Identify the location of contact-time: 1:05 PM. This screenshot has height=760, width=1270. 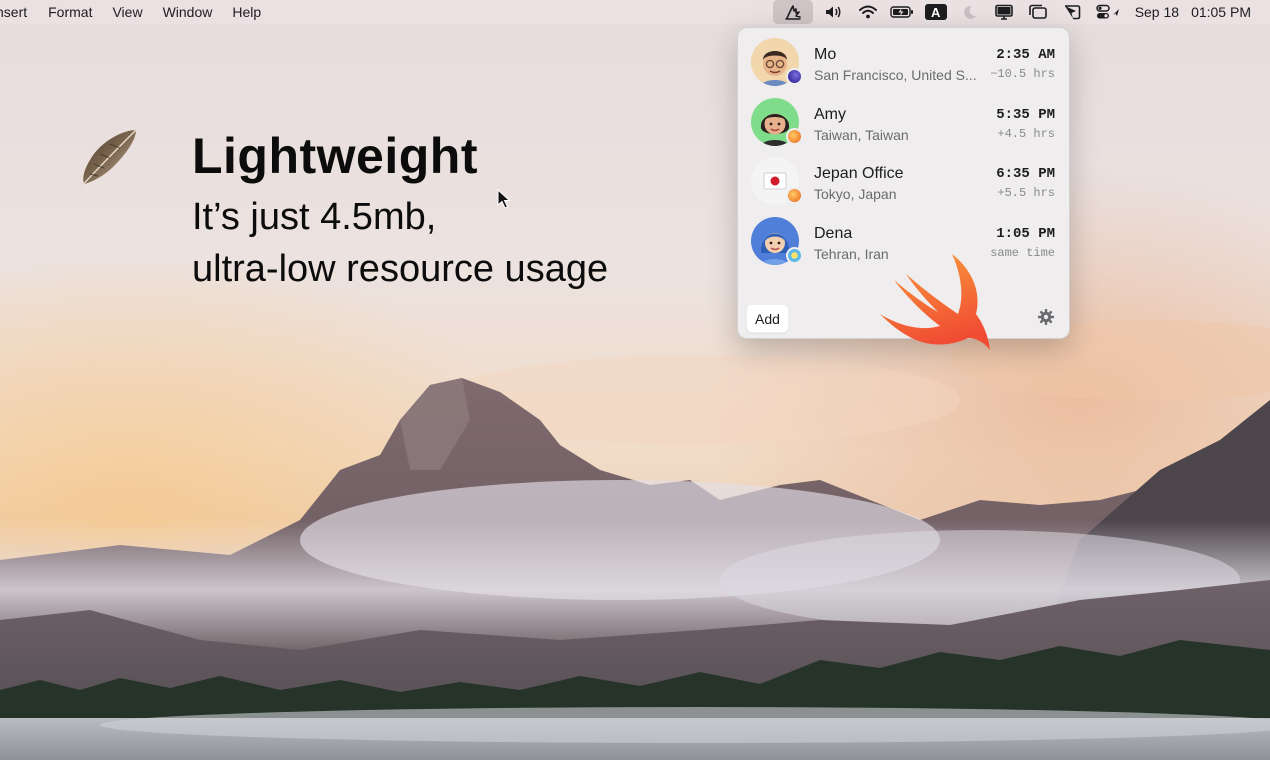
(1025, 233).